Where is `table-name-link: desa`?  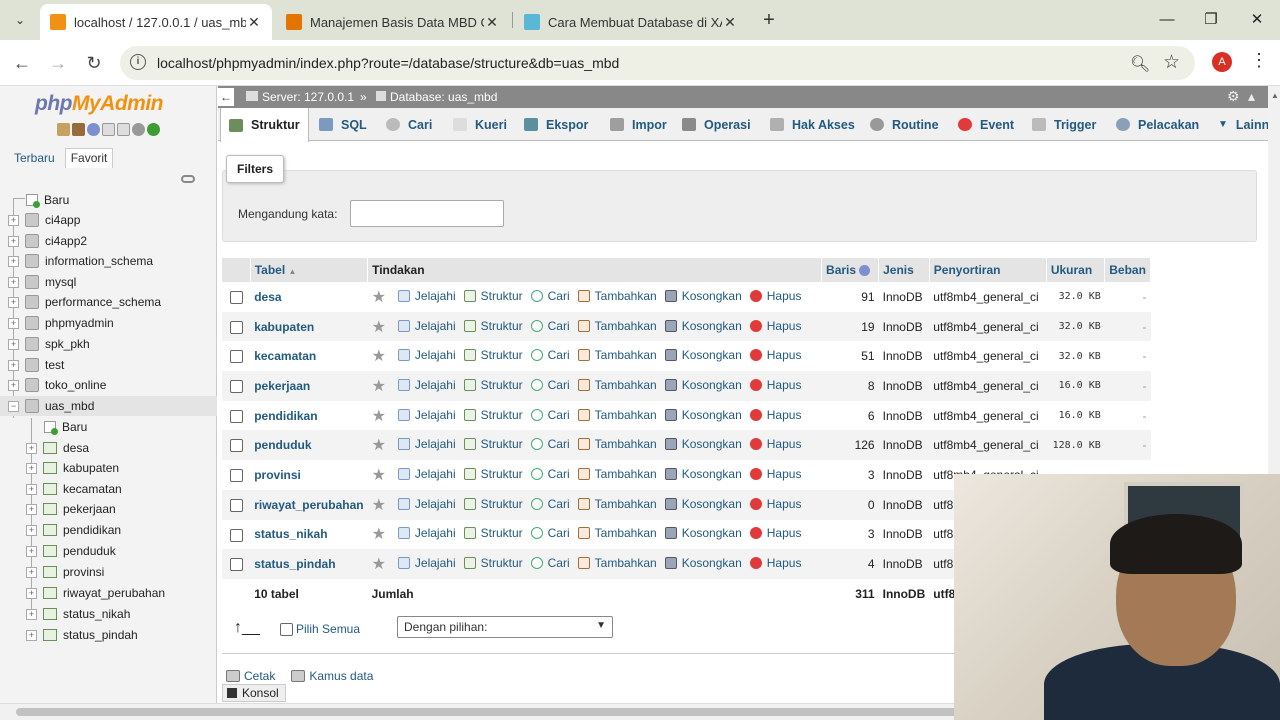 table-name-link: desa is located at coordinates (267, 297).